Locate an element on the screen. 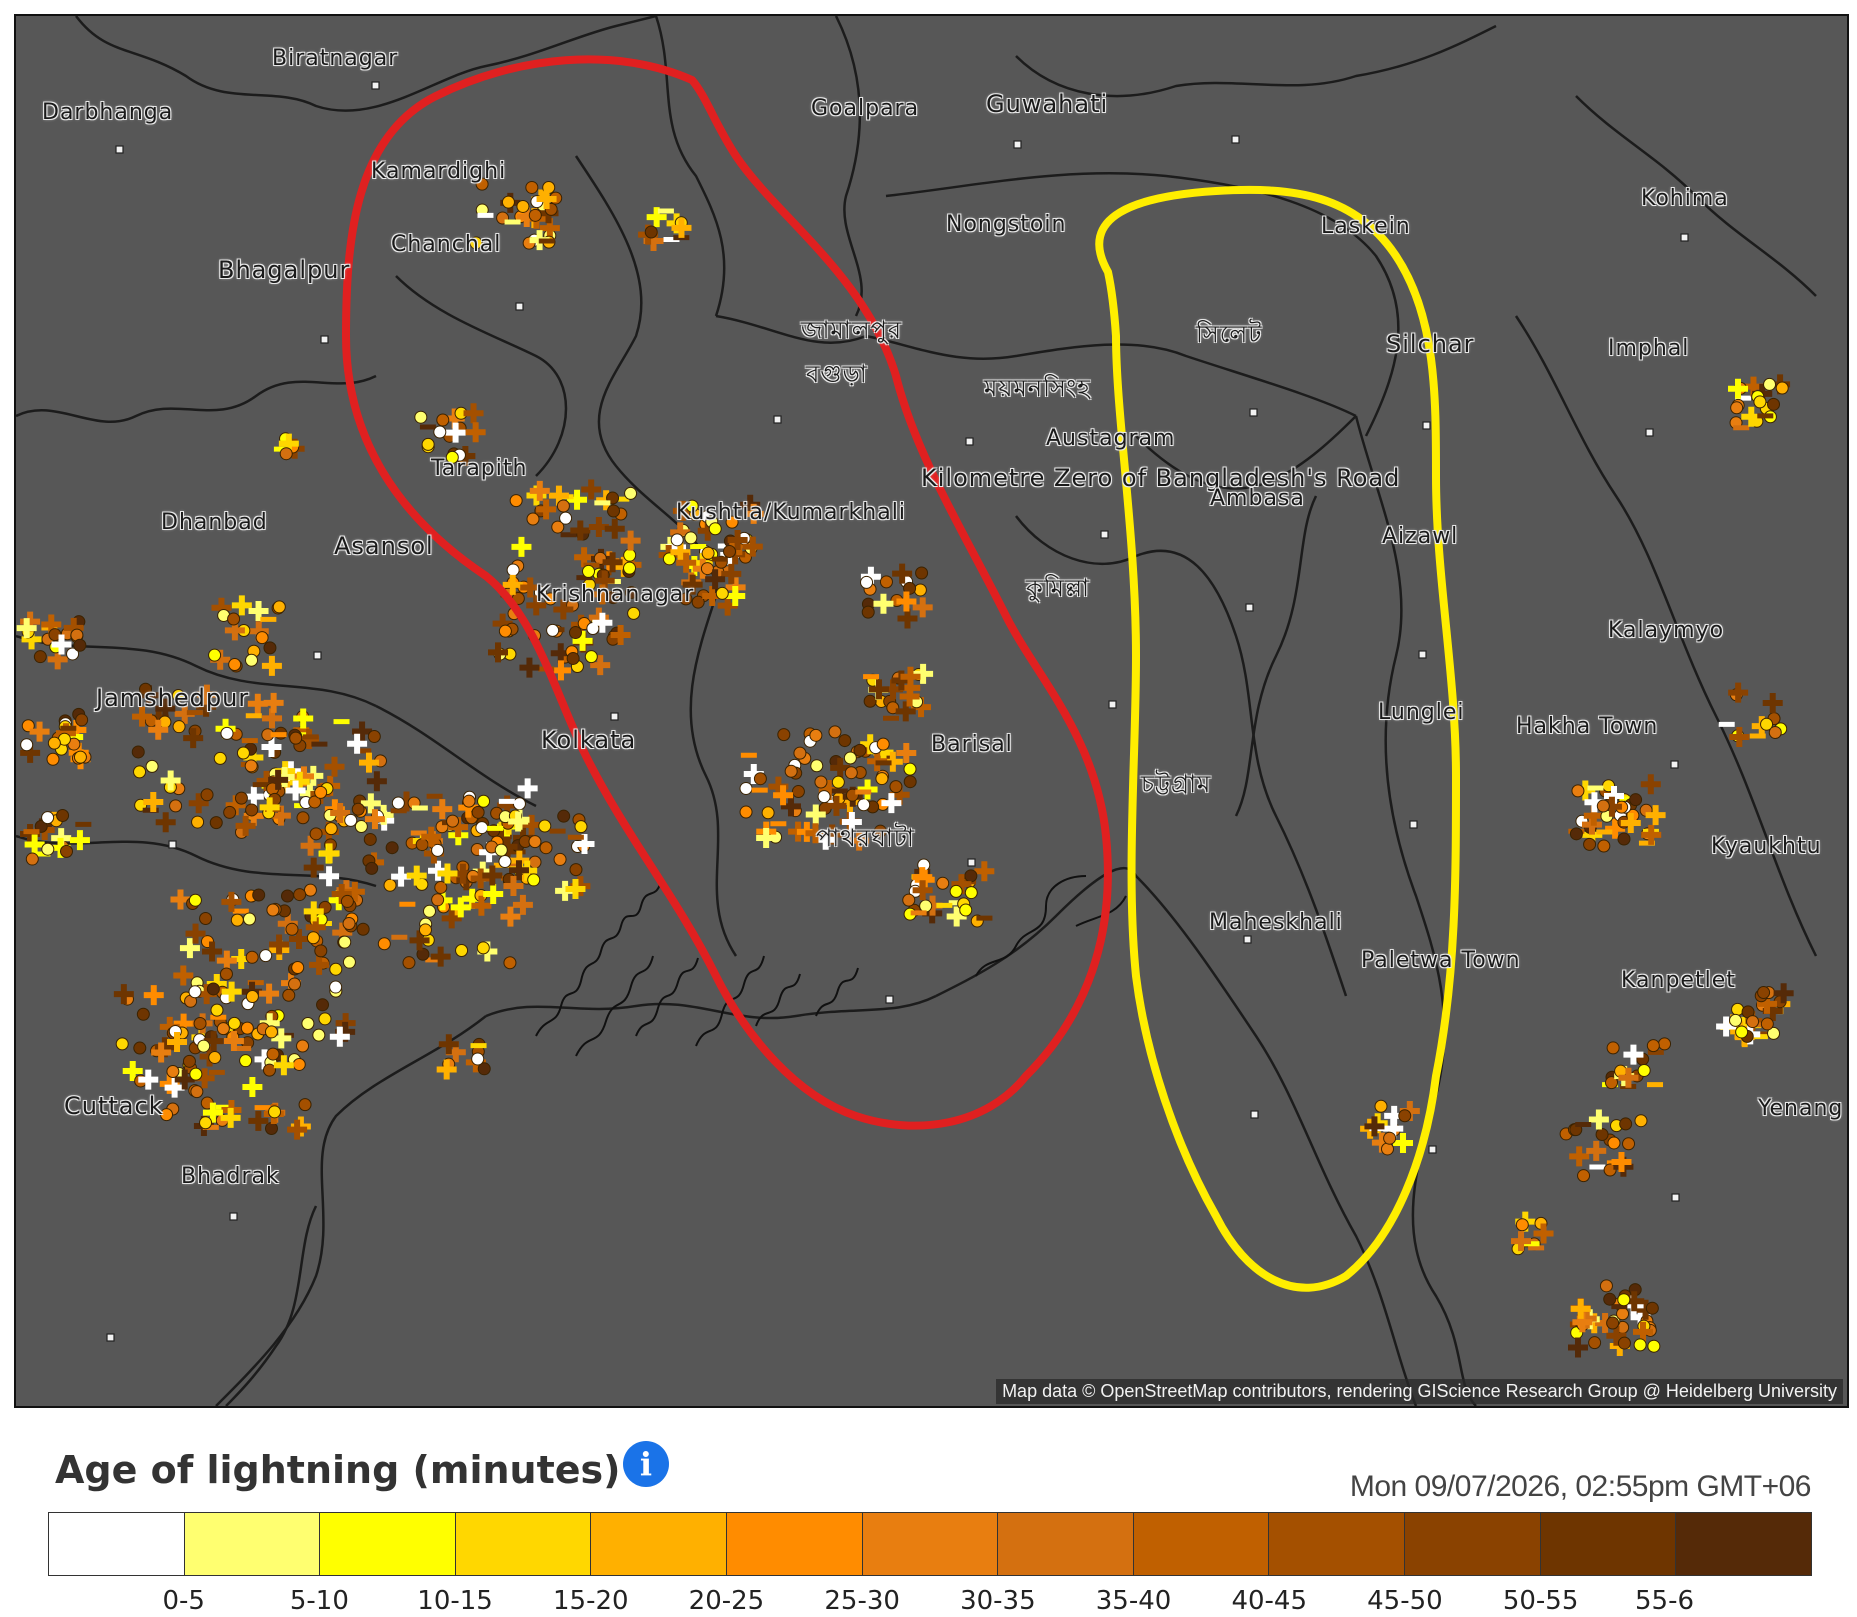  city-jamalpur-label: জামালপুর is located at coordinates (852, 330).